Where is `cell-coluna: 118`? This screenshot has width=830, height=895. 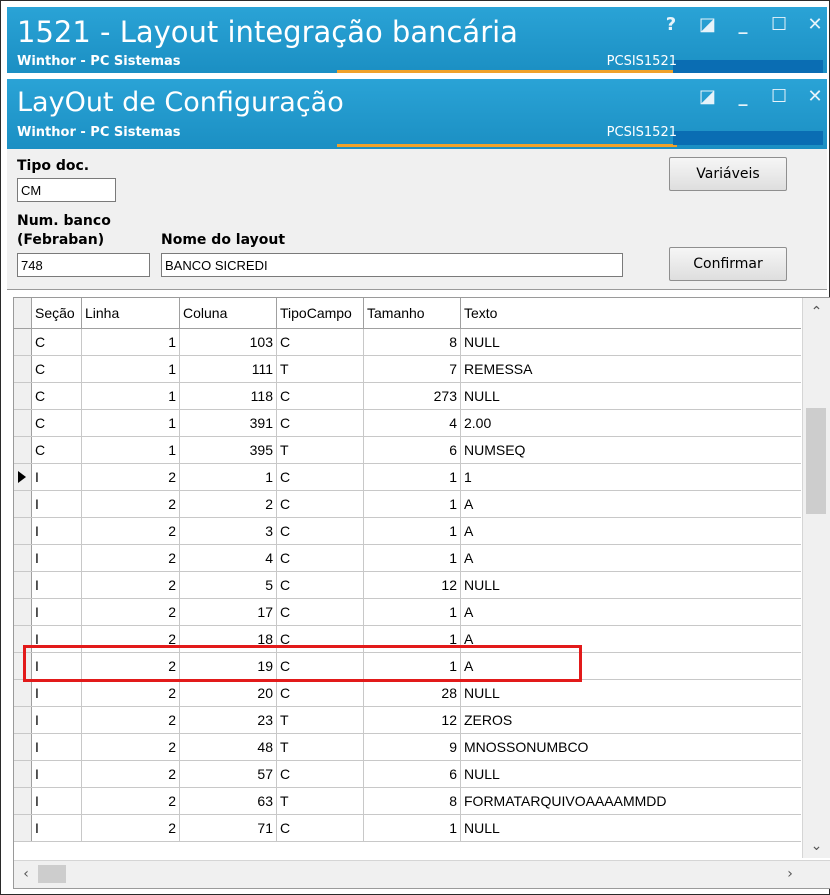 cell-coluna: 118 is located at coordinates (228, 396).